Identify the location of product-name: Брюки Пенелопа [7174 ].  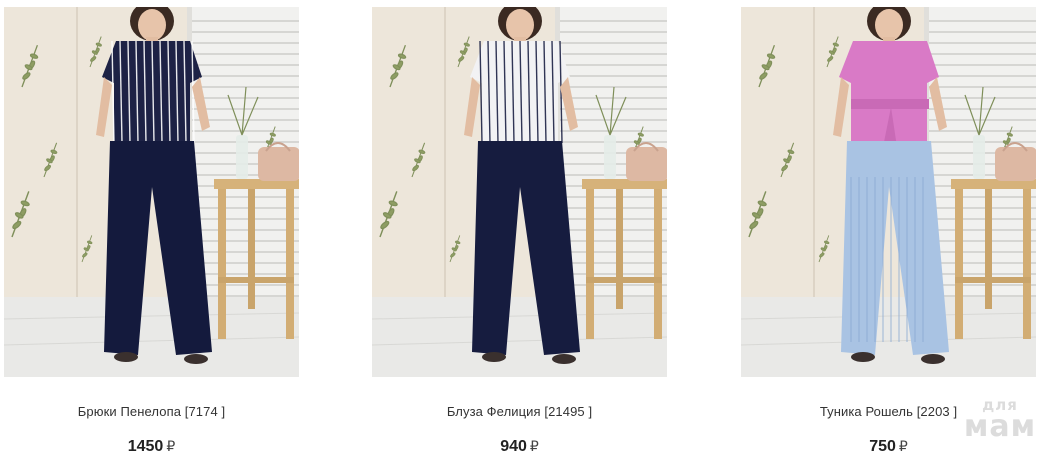
(151, 412).